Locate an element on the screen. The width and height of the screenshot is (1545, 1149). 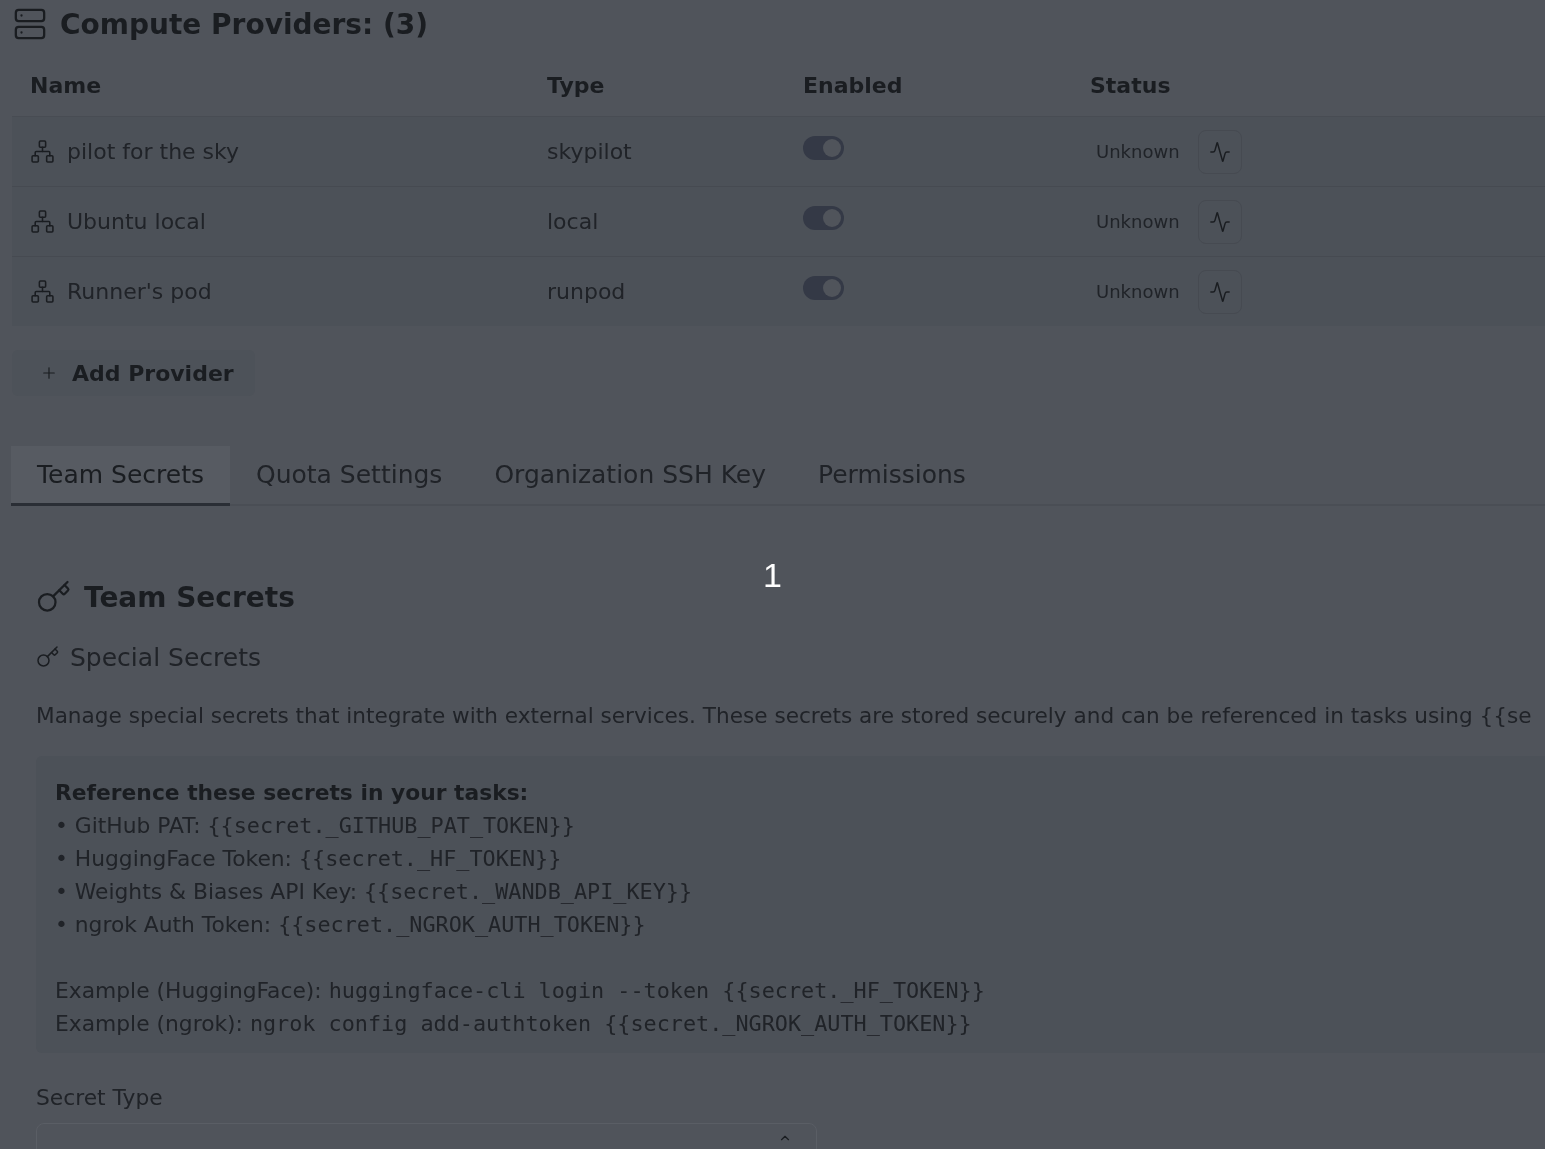
number-label: 1 is located at coordinates (772, 575).